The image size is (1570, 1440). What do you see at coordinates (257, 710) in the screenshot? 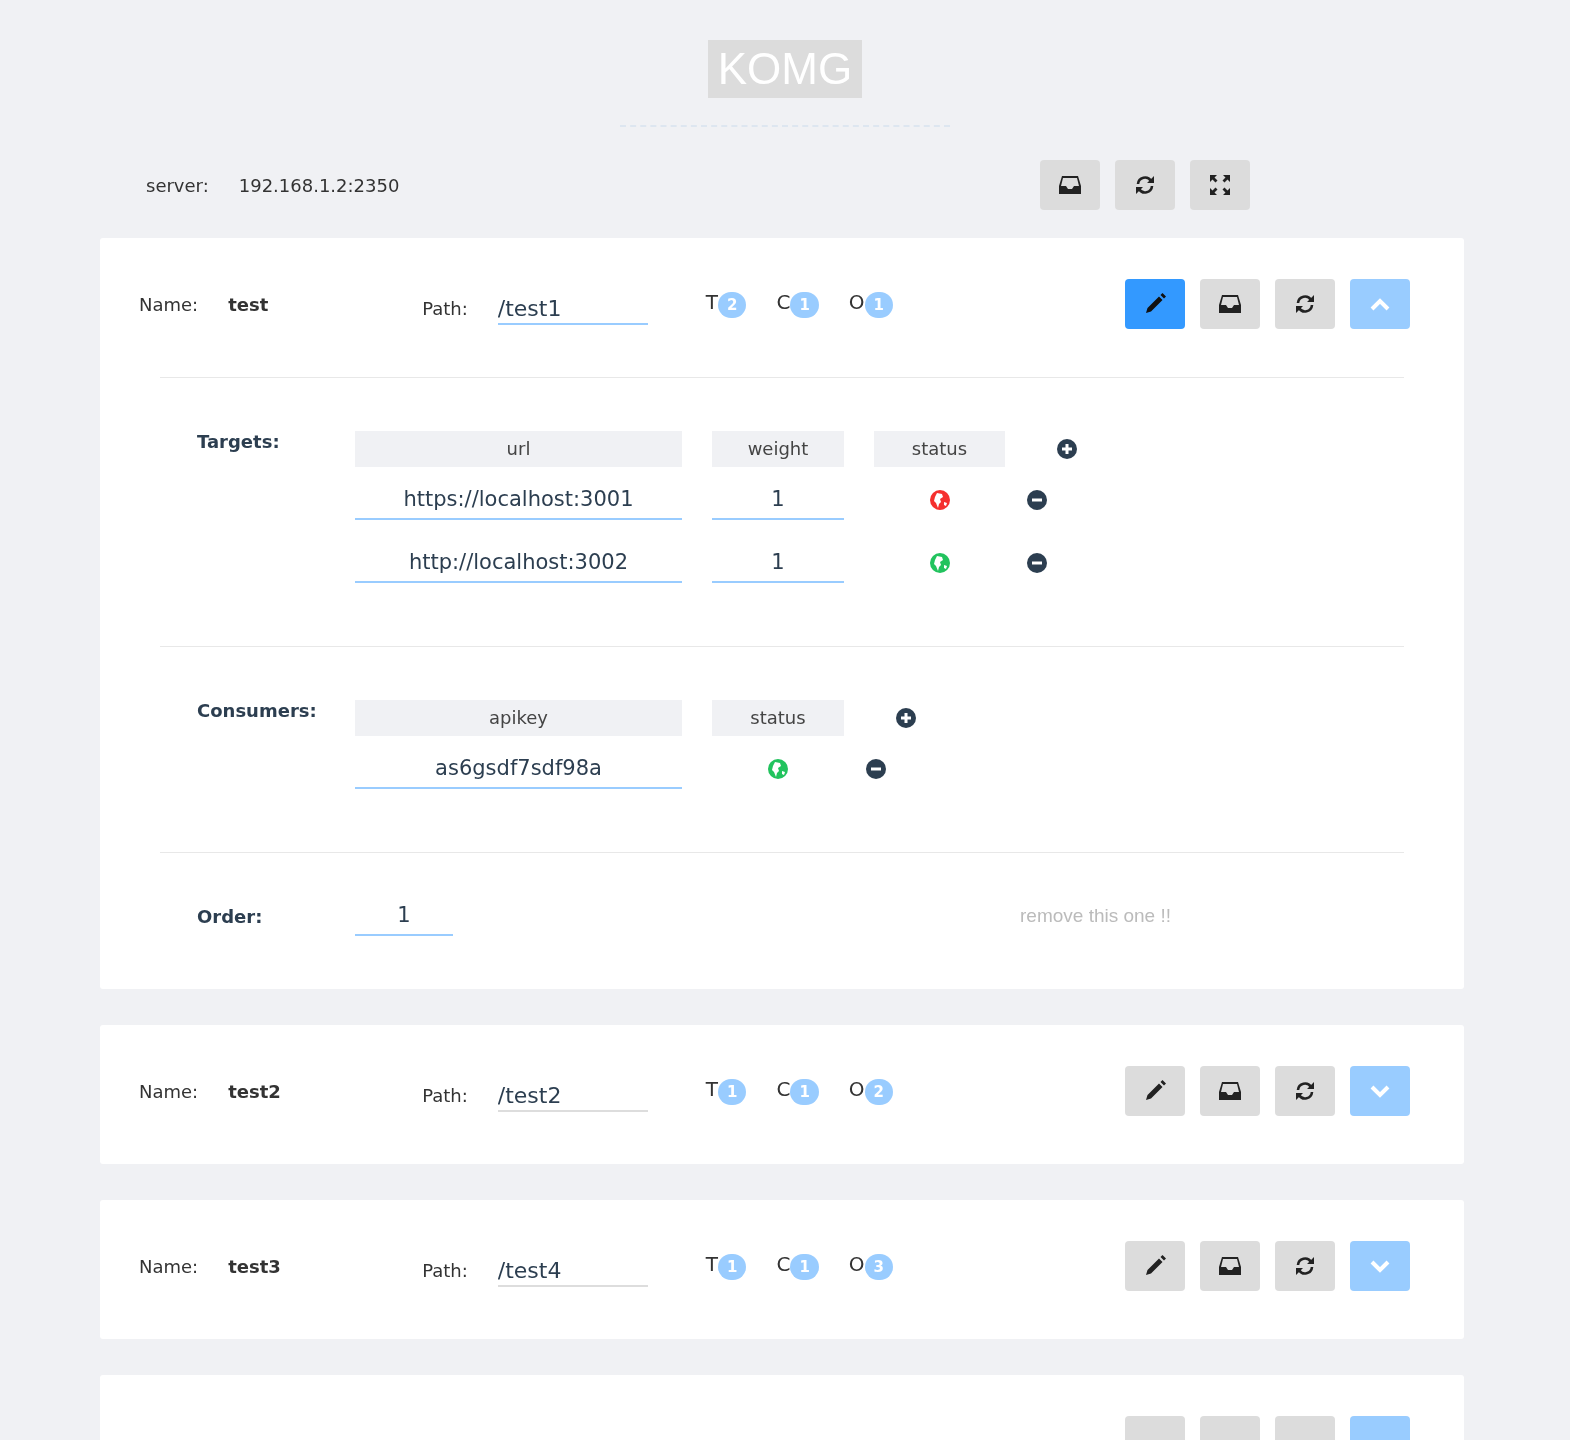
I see `consumers-label: Consumers:` at bounding box center [257, 710].